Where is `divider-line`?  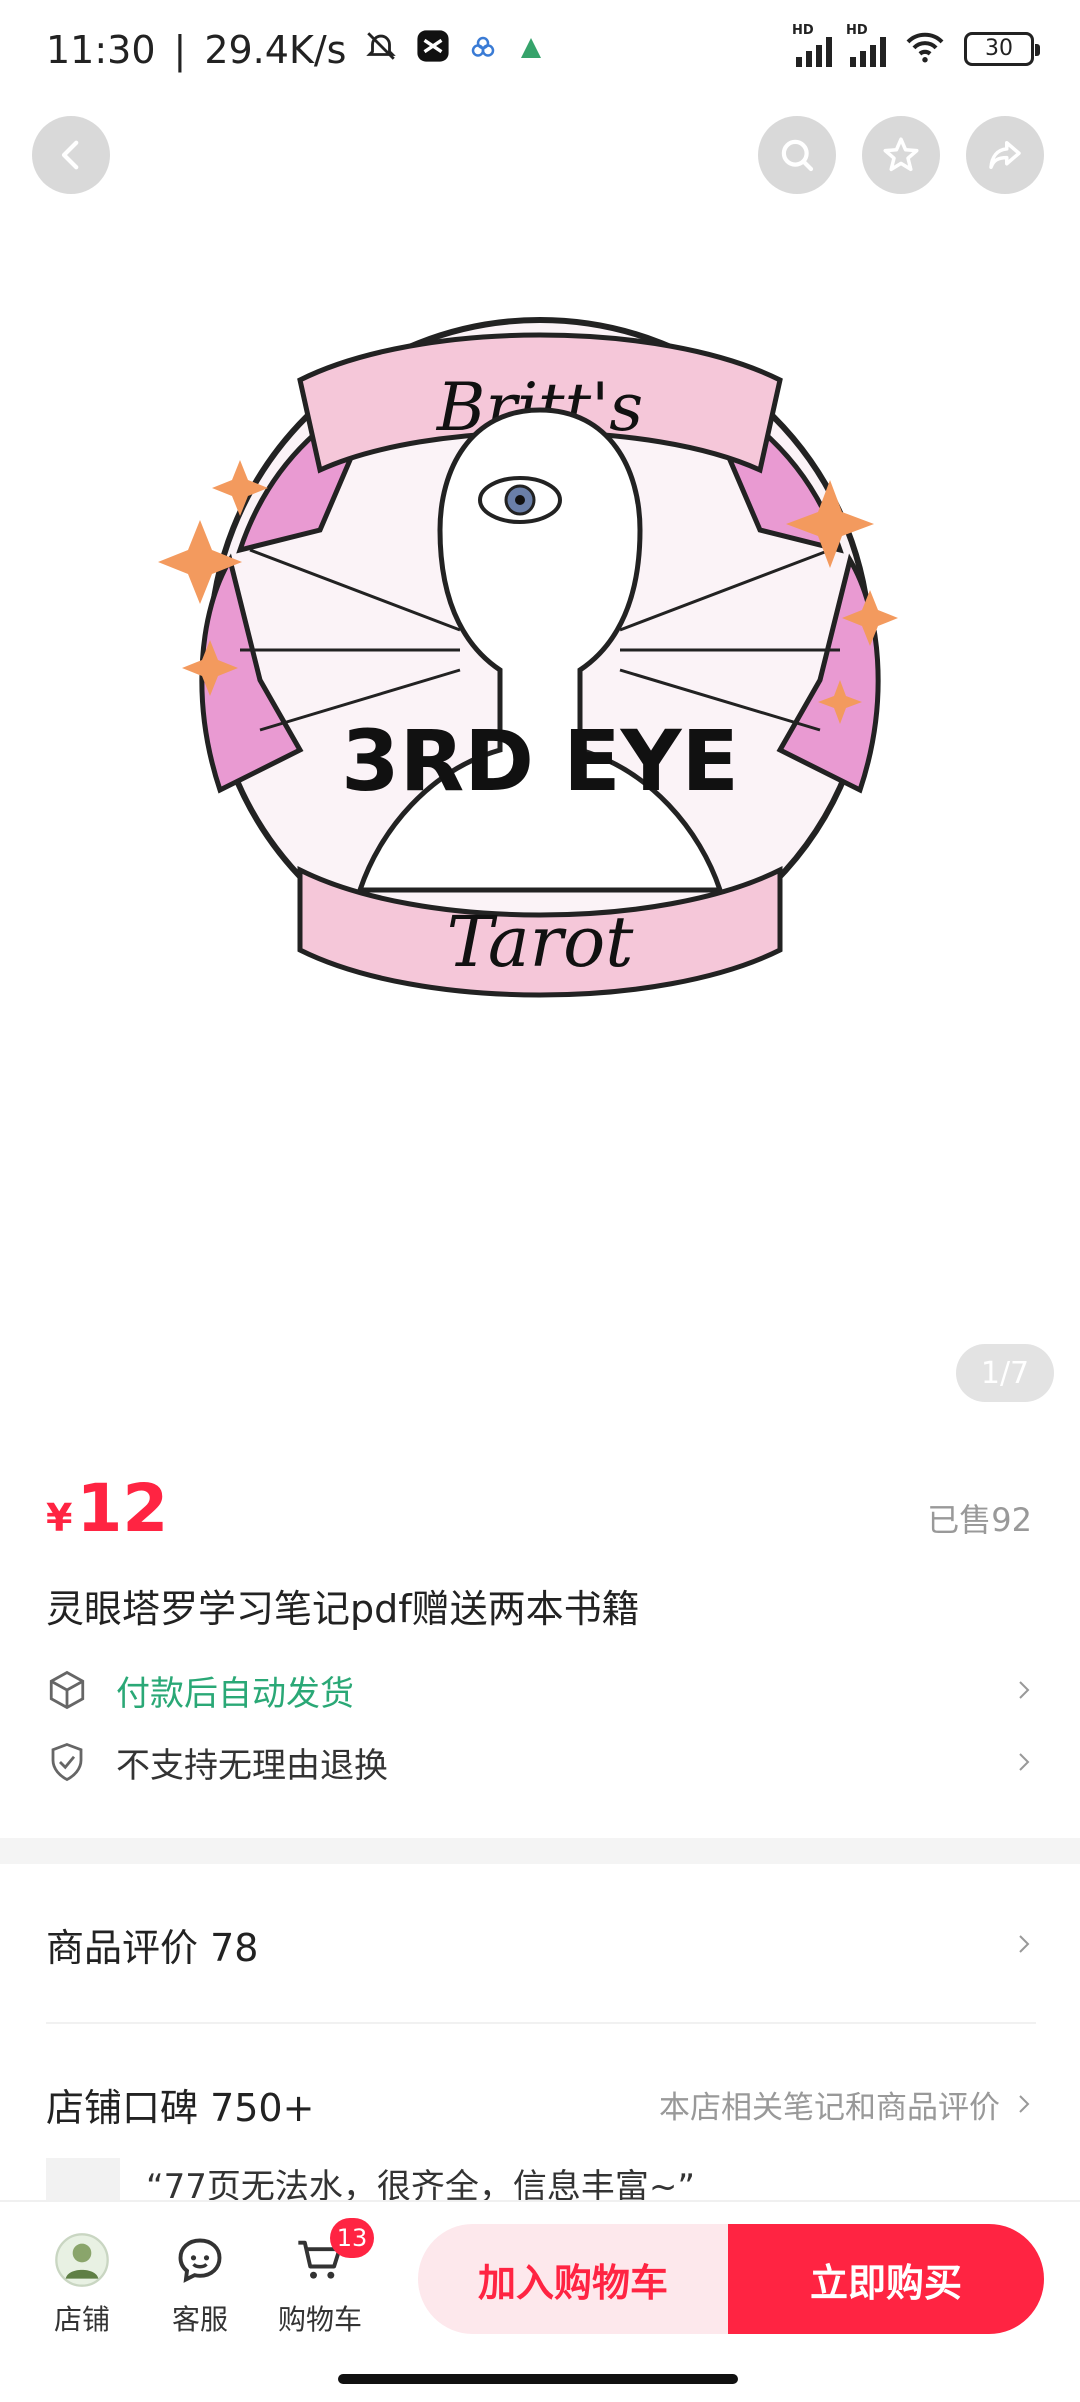
divider-line is located at coordinates (541, 2023).